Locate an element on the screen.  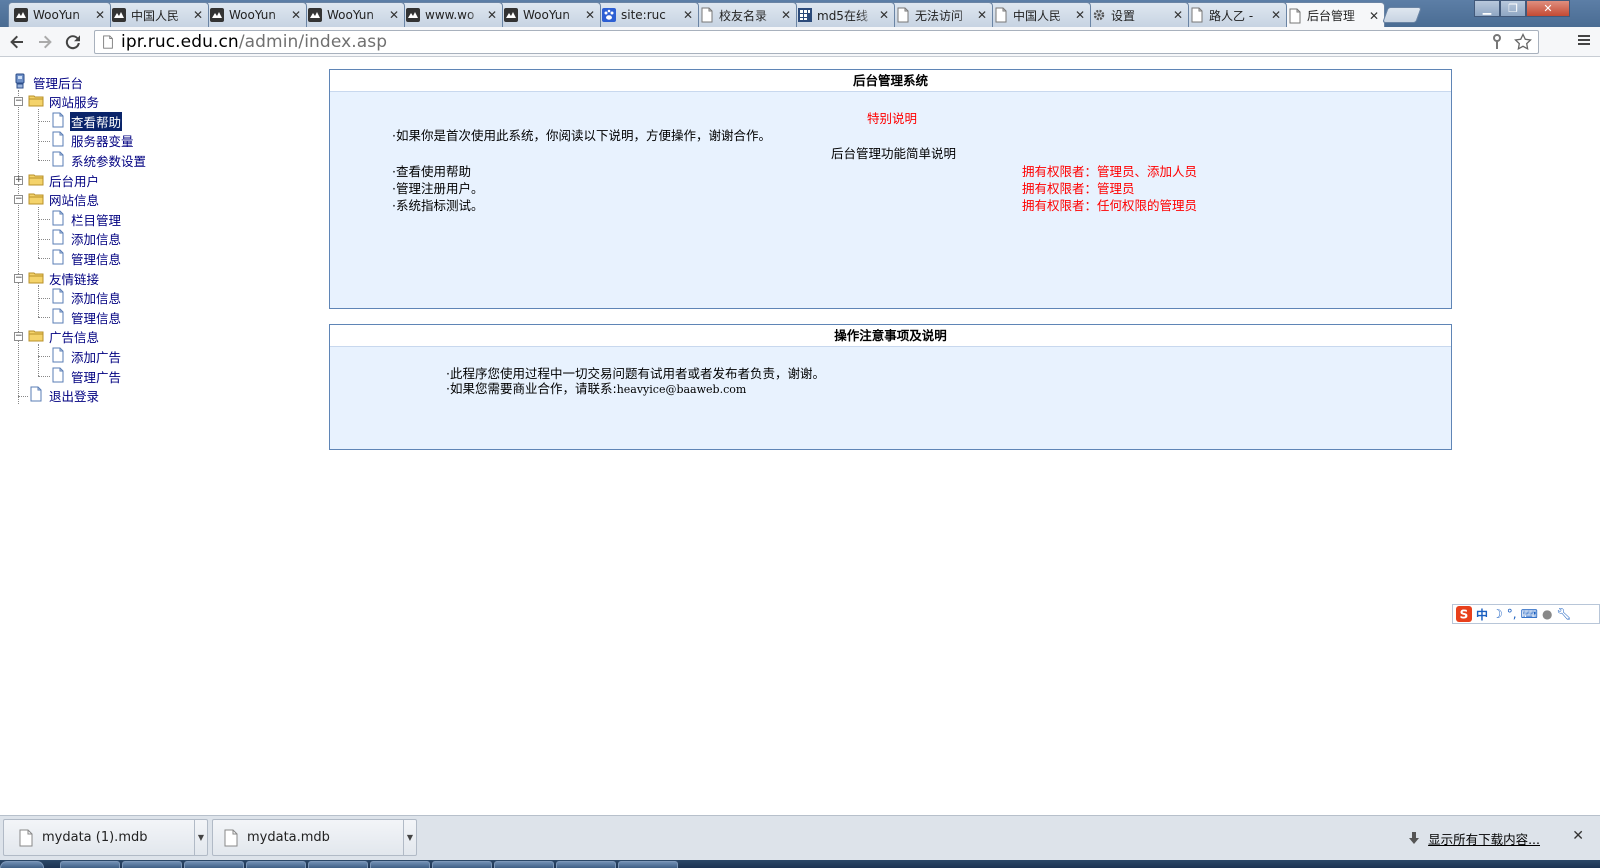
tree-folder: + 后台用户 is located at coordinates (57, 180).